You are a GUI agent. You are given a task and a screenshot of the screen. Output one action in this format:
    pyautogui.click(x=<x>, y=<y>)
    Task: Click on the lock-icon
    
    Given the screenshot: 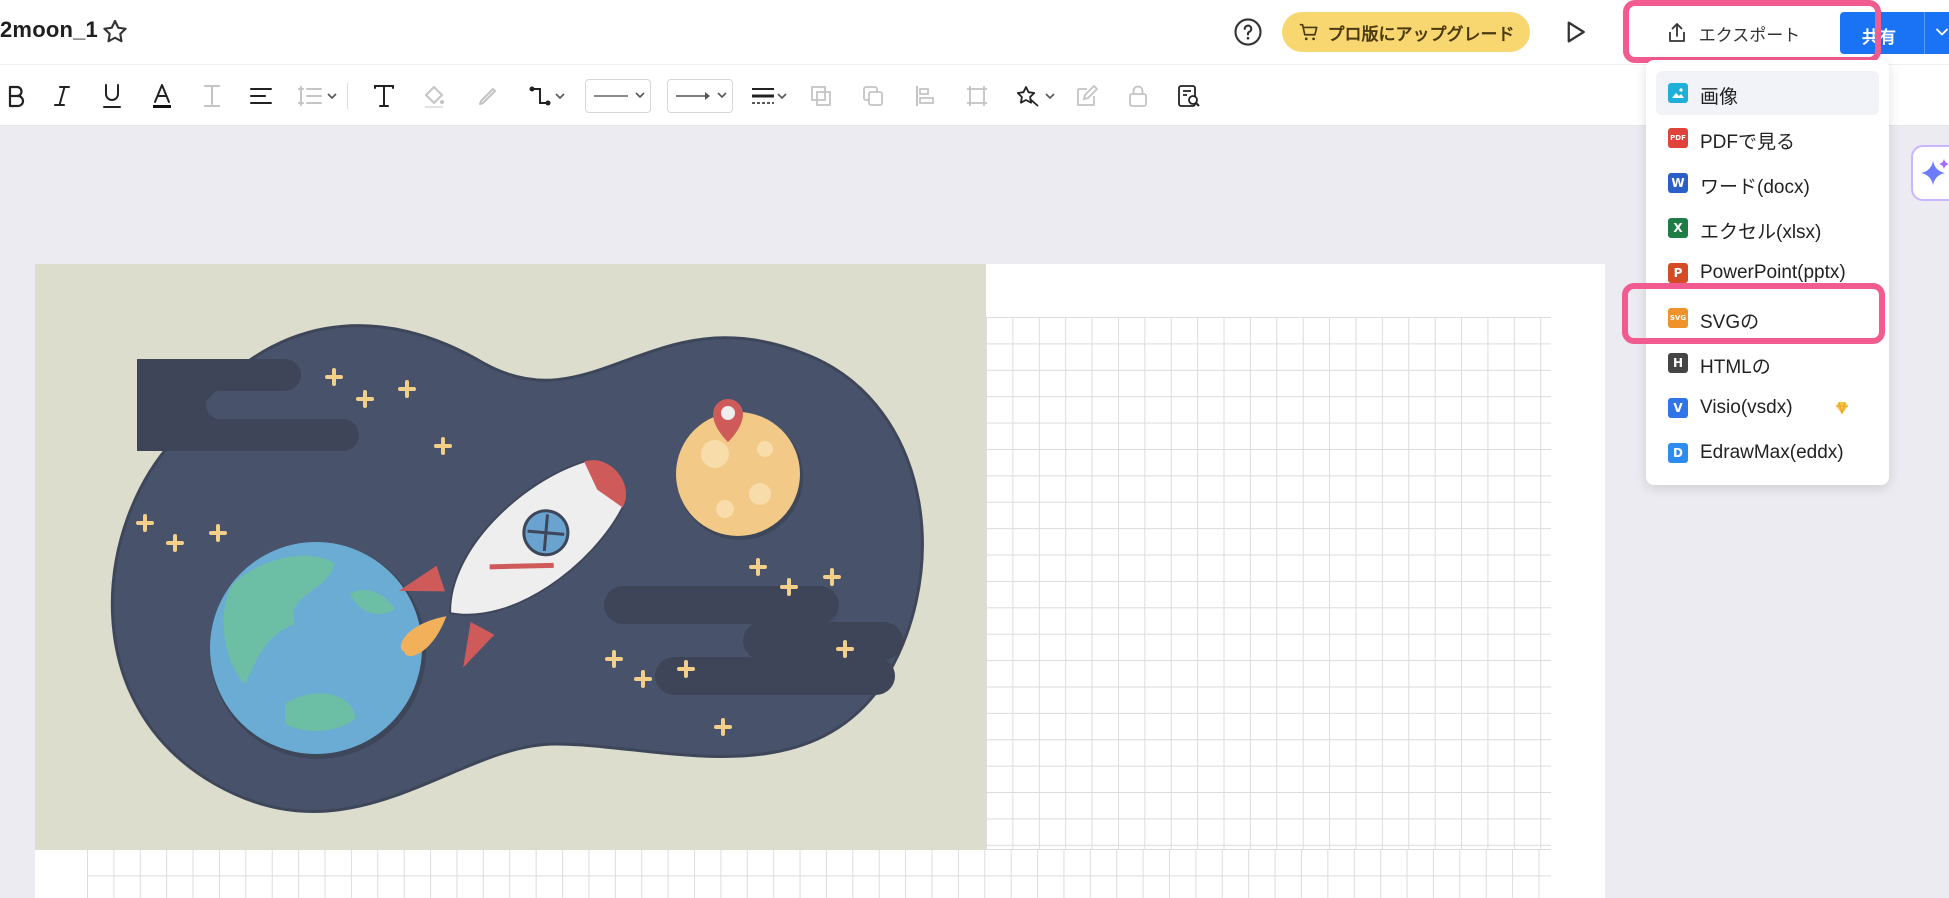 What is the action you would take?
    pyautogui.click(x=1138, y=96)
    